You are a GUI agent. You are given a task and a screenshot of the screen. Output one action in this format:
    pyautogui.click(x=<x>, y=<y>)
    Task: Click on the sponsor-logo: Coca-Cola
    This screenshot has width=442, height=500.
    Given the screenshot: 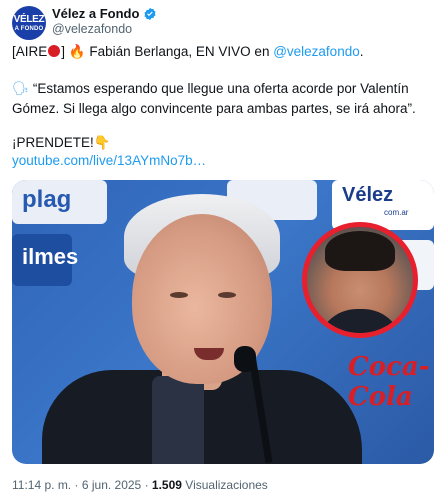 What is the action you would take?
    pyautogui.click(x=389, y=382)
    